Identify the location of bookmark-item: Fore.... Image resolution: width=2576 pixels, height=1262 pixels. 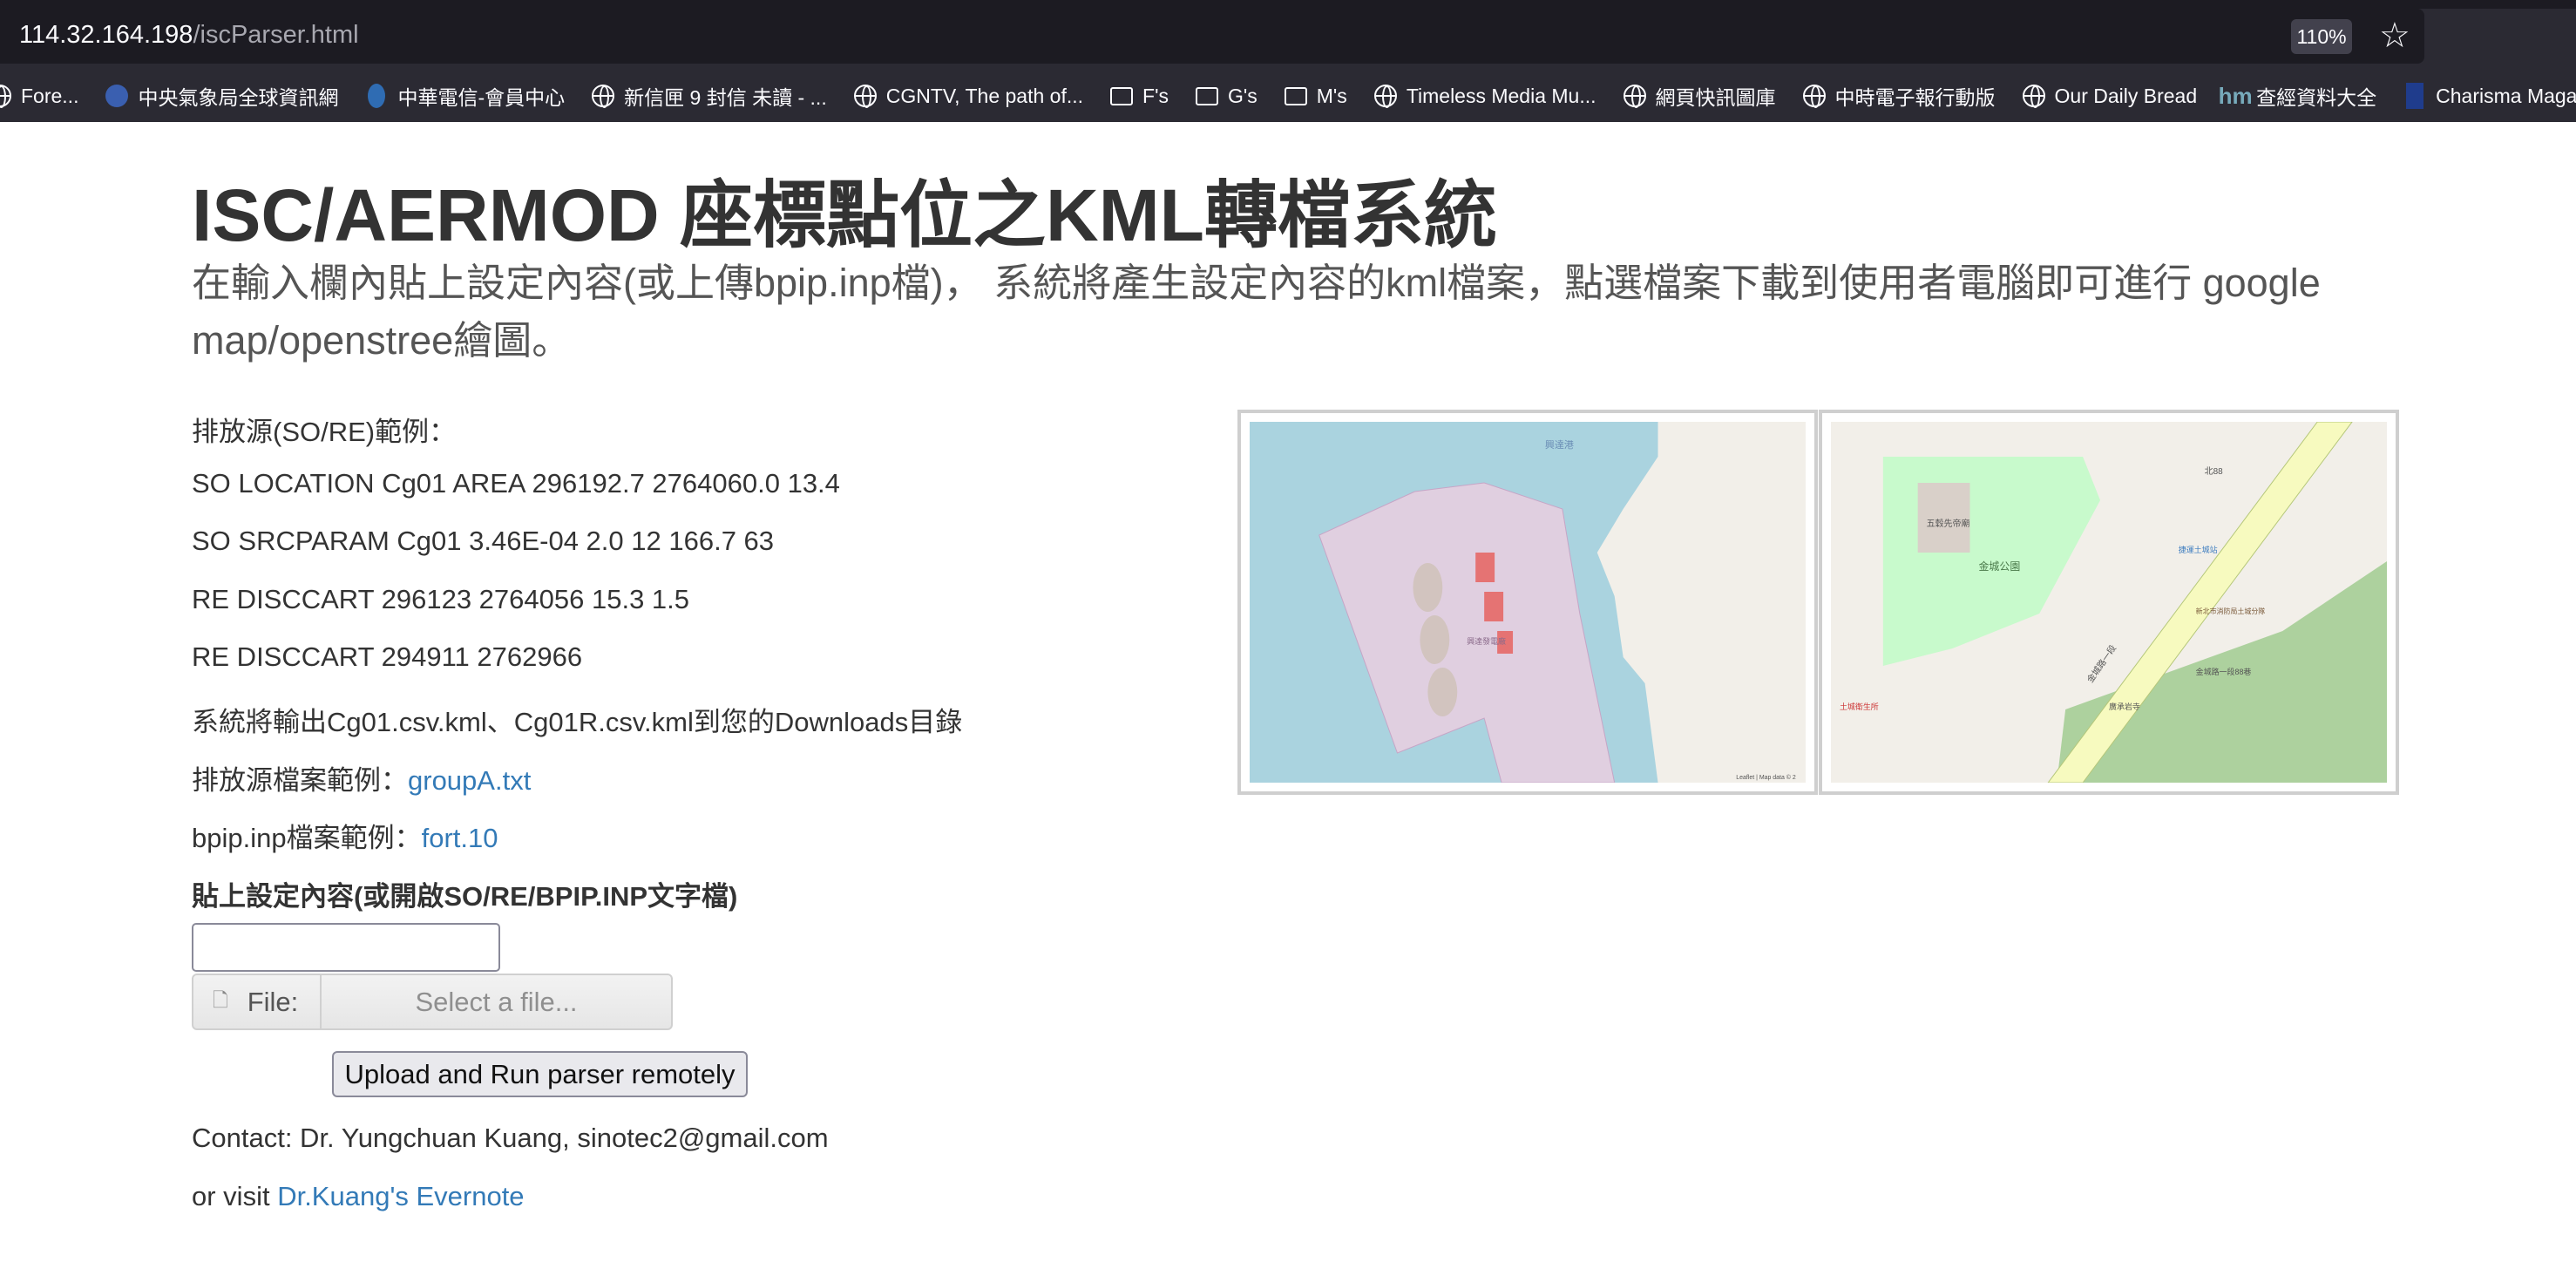
(39, 96).